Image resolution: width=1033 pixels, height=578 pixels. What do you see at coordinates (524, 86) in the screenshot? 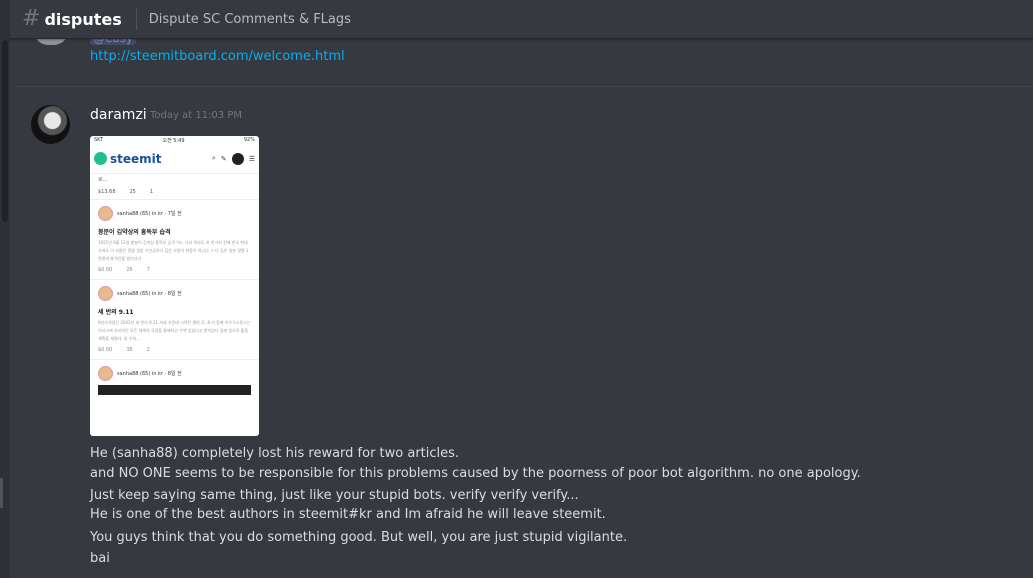
I see `message-divider` at bounding box center [524, 86].